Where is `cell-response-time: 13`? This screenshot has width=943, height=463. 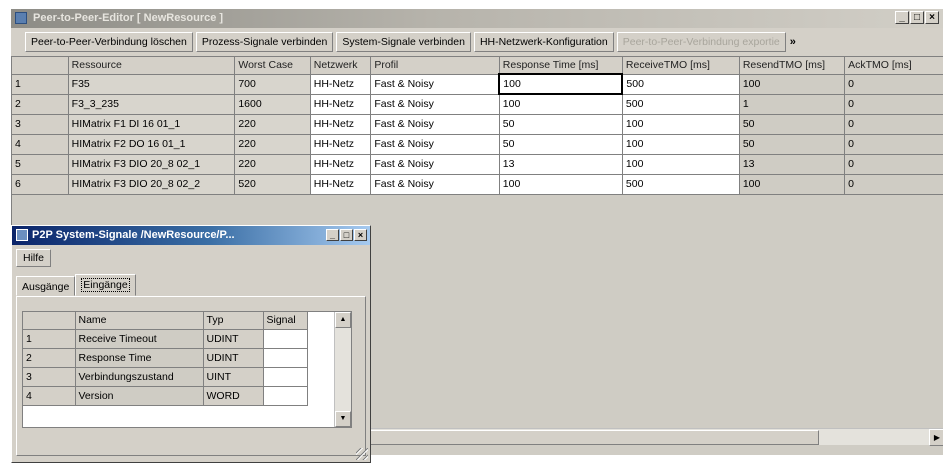 cell-response-time: 13 is located at coordinates (561, 164).